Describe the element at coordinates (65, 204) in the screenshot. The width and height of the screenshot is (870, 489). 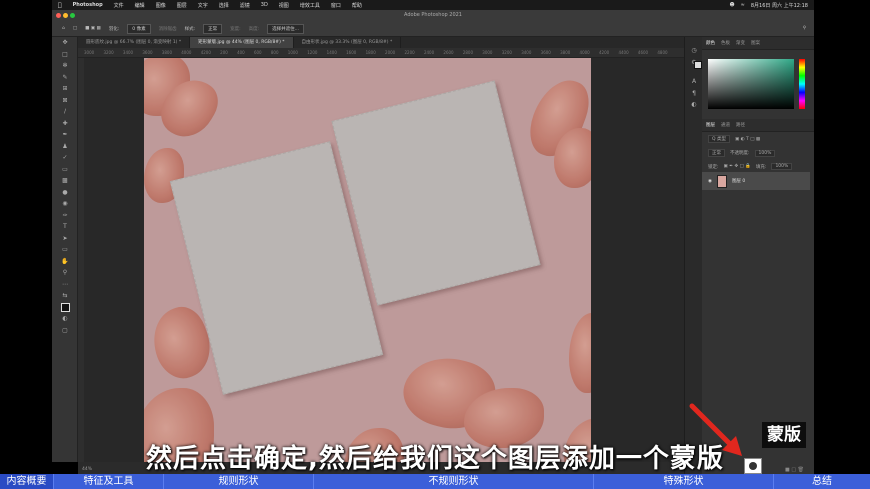
I see `dodge-tool-icon: ◉` at that location.